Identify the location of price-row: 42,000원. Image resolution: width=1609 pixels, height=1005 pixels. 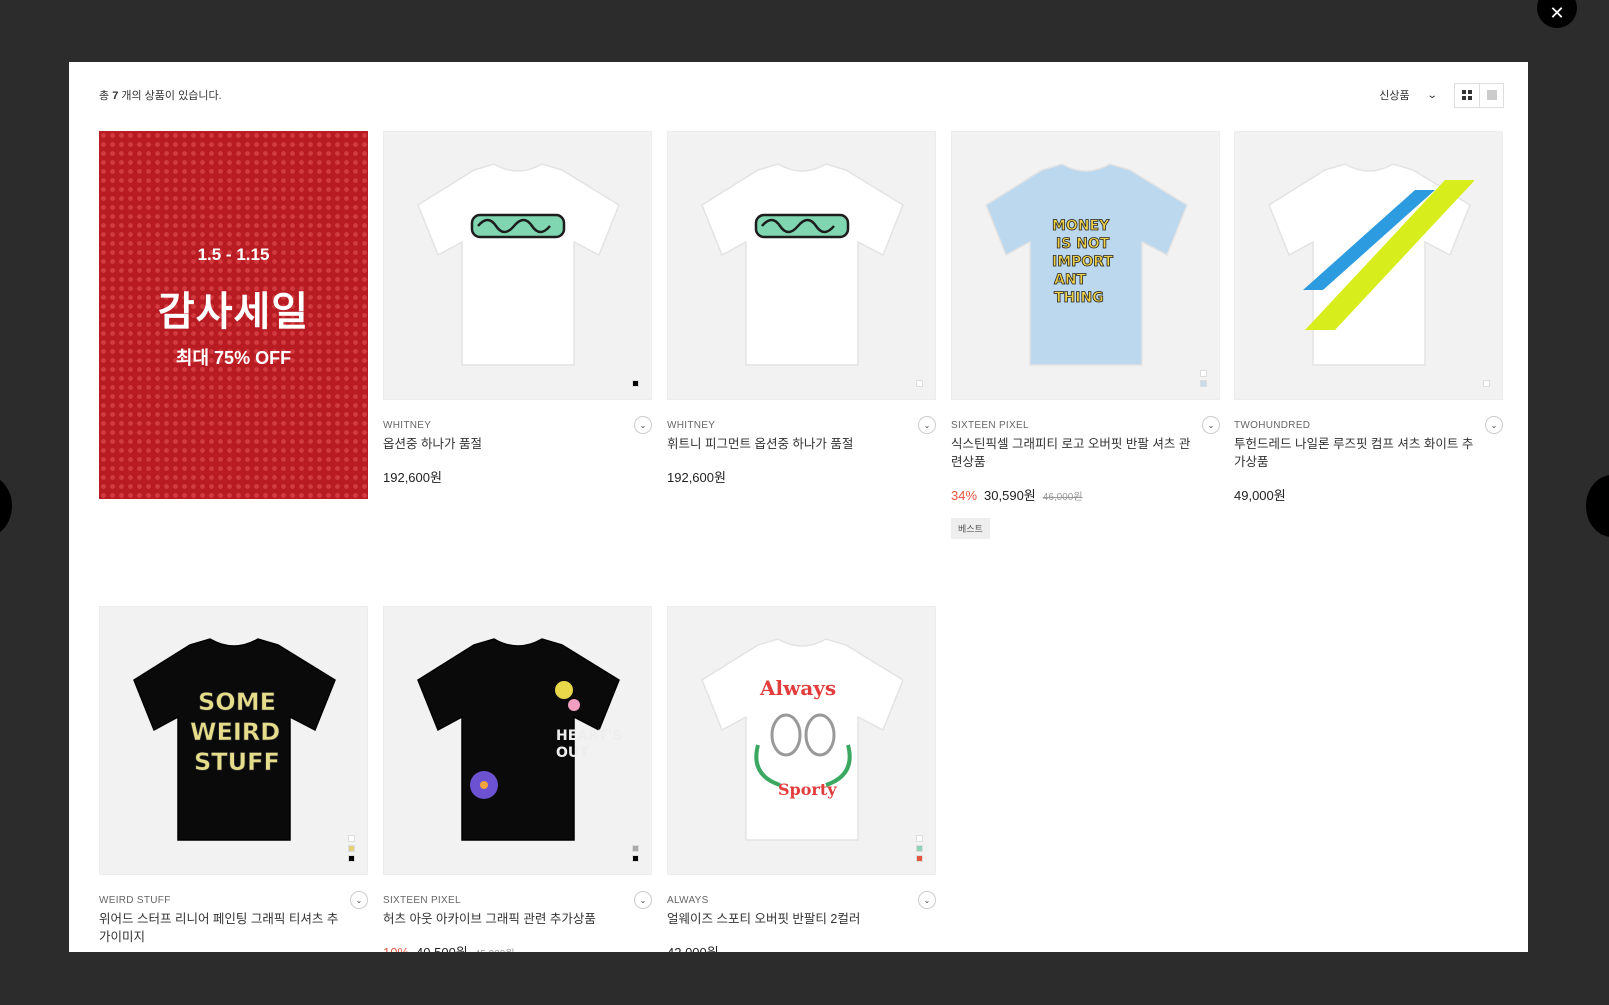
(801, 947).